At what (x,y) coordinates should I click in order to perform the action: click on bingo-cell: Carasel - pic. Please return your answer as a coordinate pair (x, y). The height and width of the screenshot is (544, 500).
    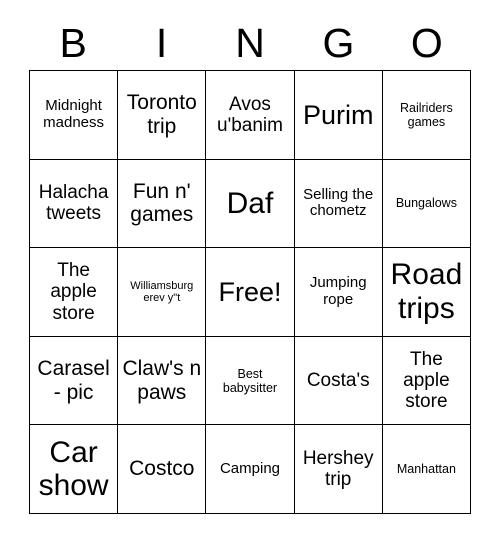
    Looking at the image, I should click on (74, 381).